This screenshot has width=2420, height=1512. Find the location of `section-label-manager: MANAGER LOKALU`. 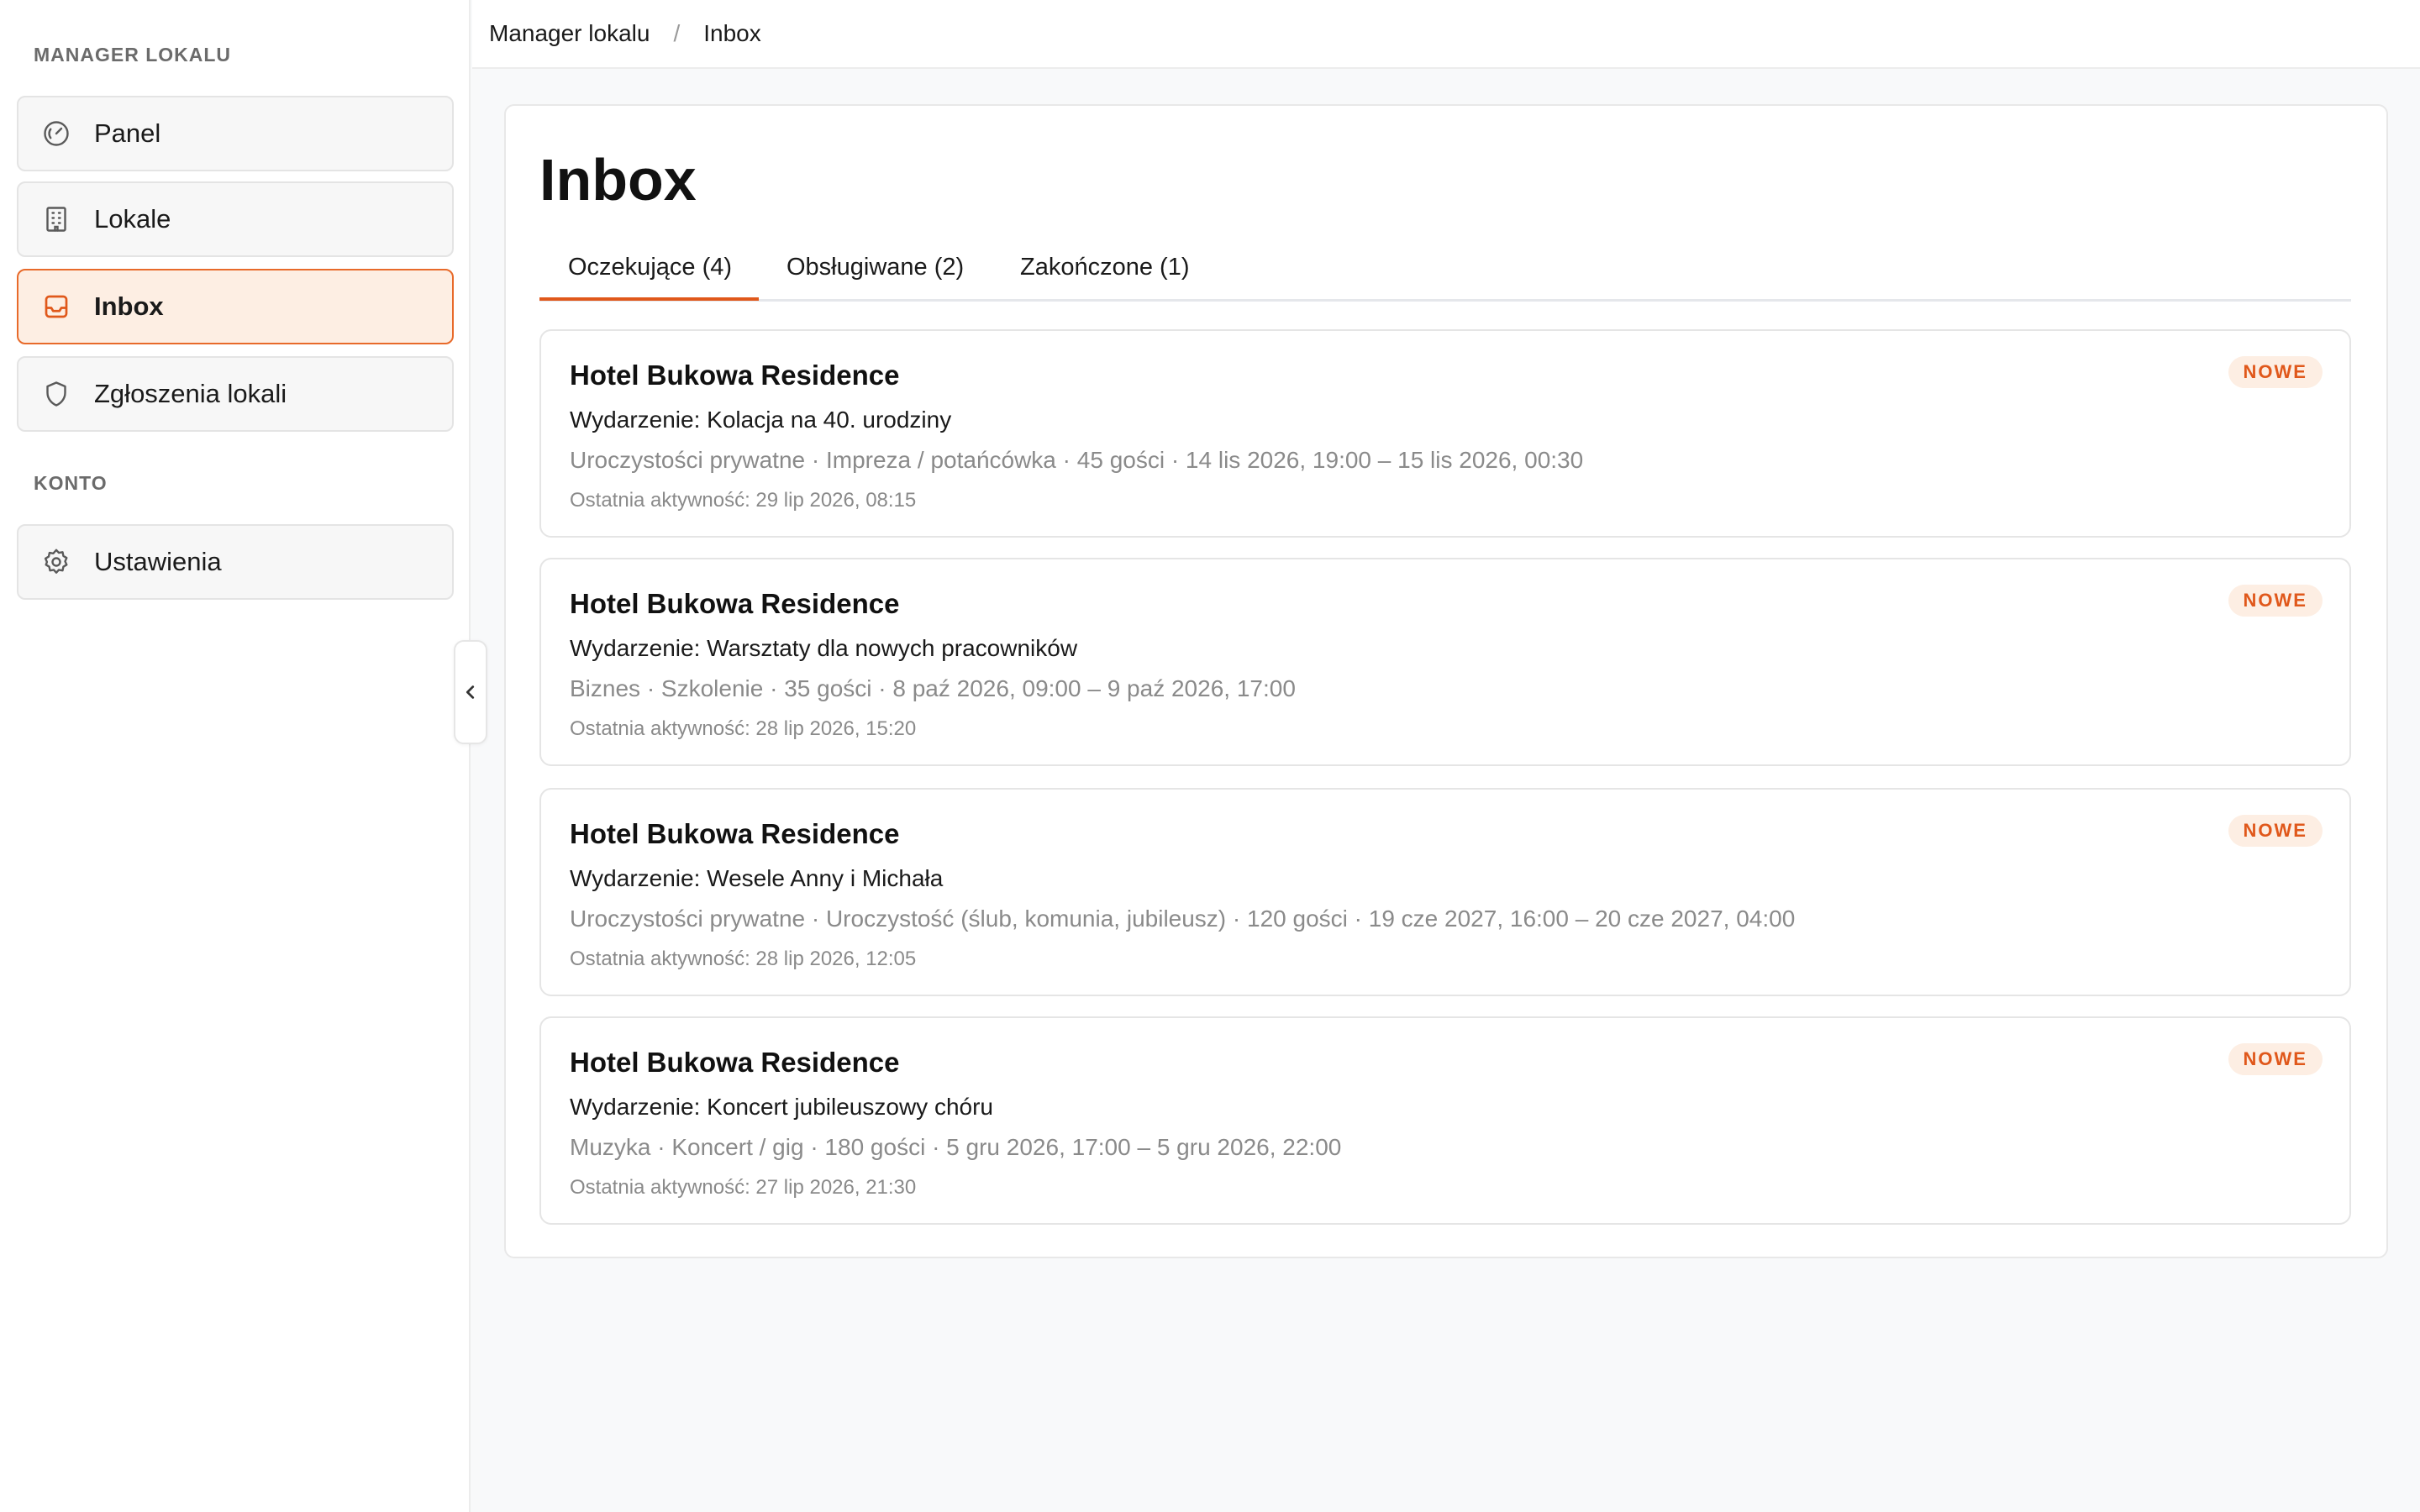

section-label-manager: MANAGER LOKALU is located at coordinates (133, 55).